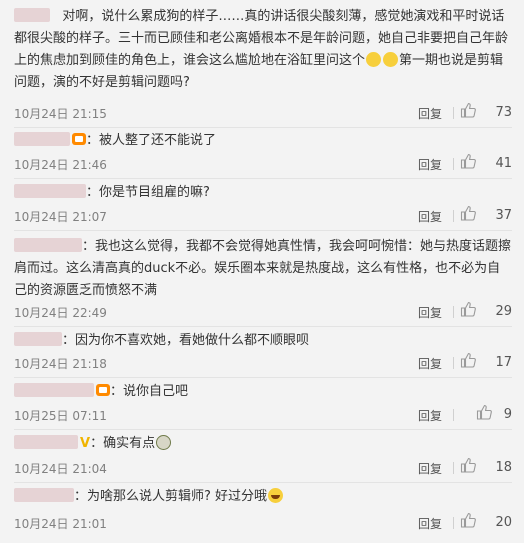 This screenshot has height=543, width=524. I want to click on comment-text: ：你是节目组雇的嘛?, so click(148, 192).